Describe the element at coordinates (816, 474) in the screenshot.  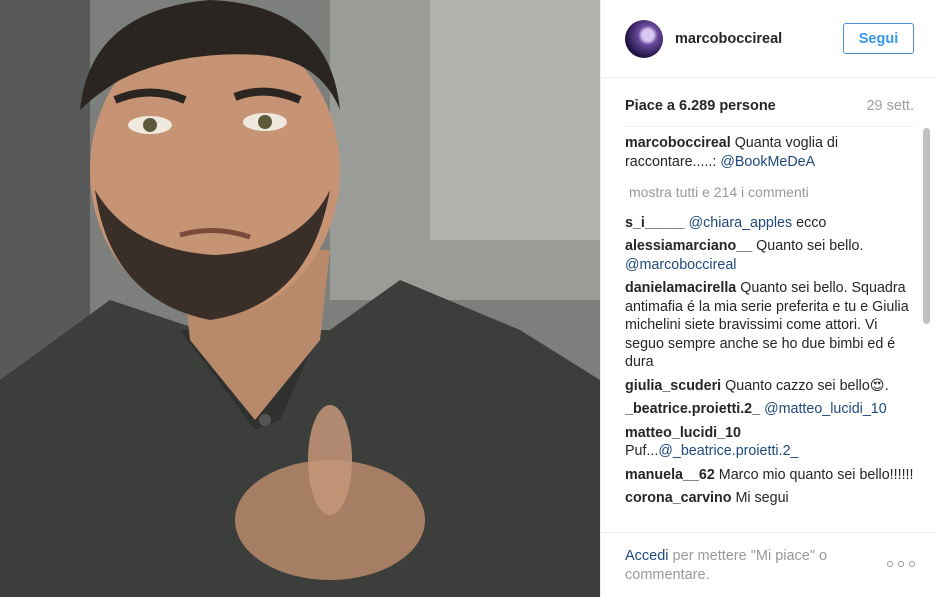
I see `comment-text: Marco mio quanto sei bello!!!!!!` at that location.